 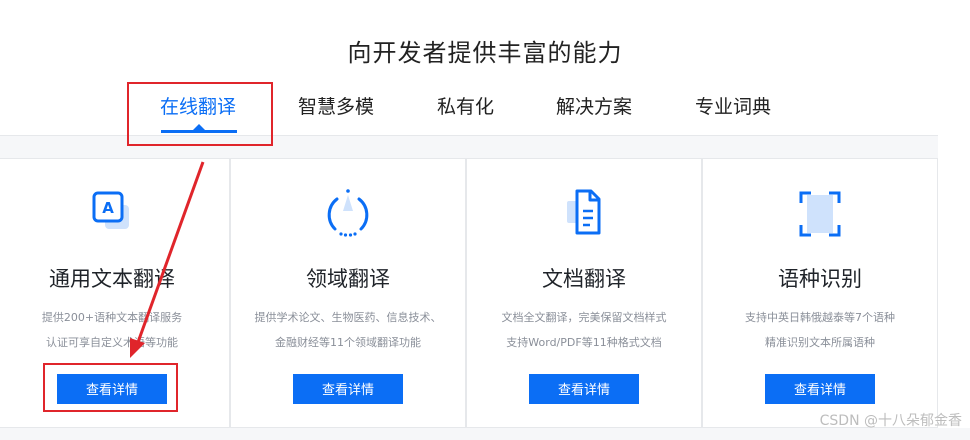 I want to click on tab-smart-multimodal: 智慧多模, so click(x=336, y=112).